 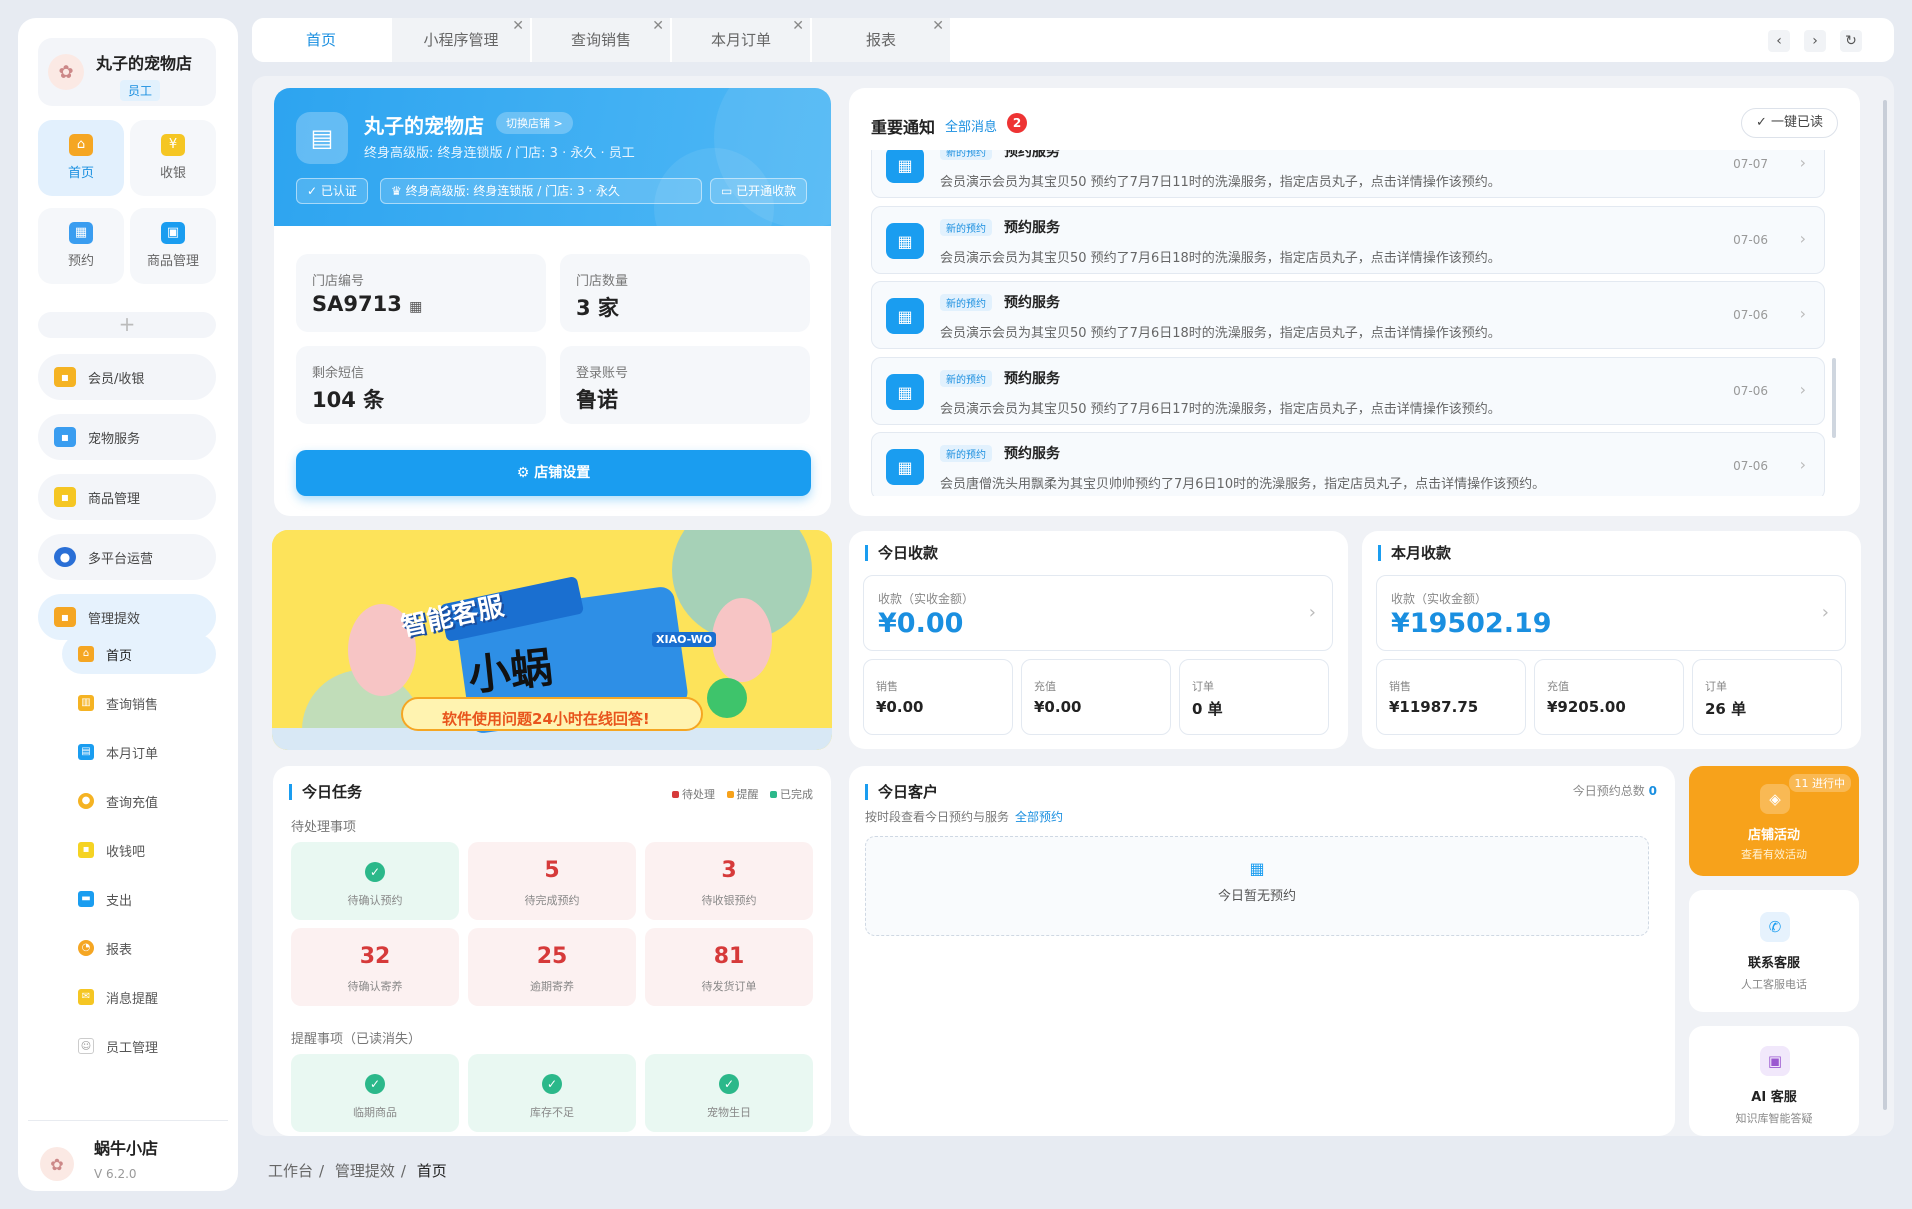 What do you see at coordinates (552, 881) in the screenshot?
I see `task-finish-booking: 5 待完成预约` at bounding box center [552, 881].